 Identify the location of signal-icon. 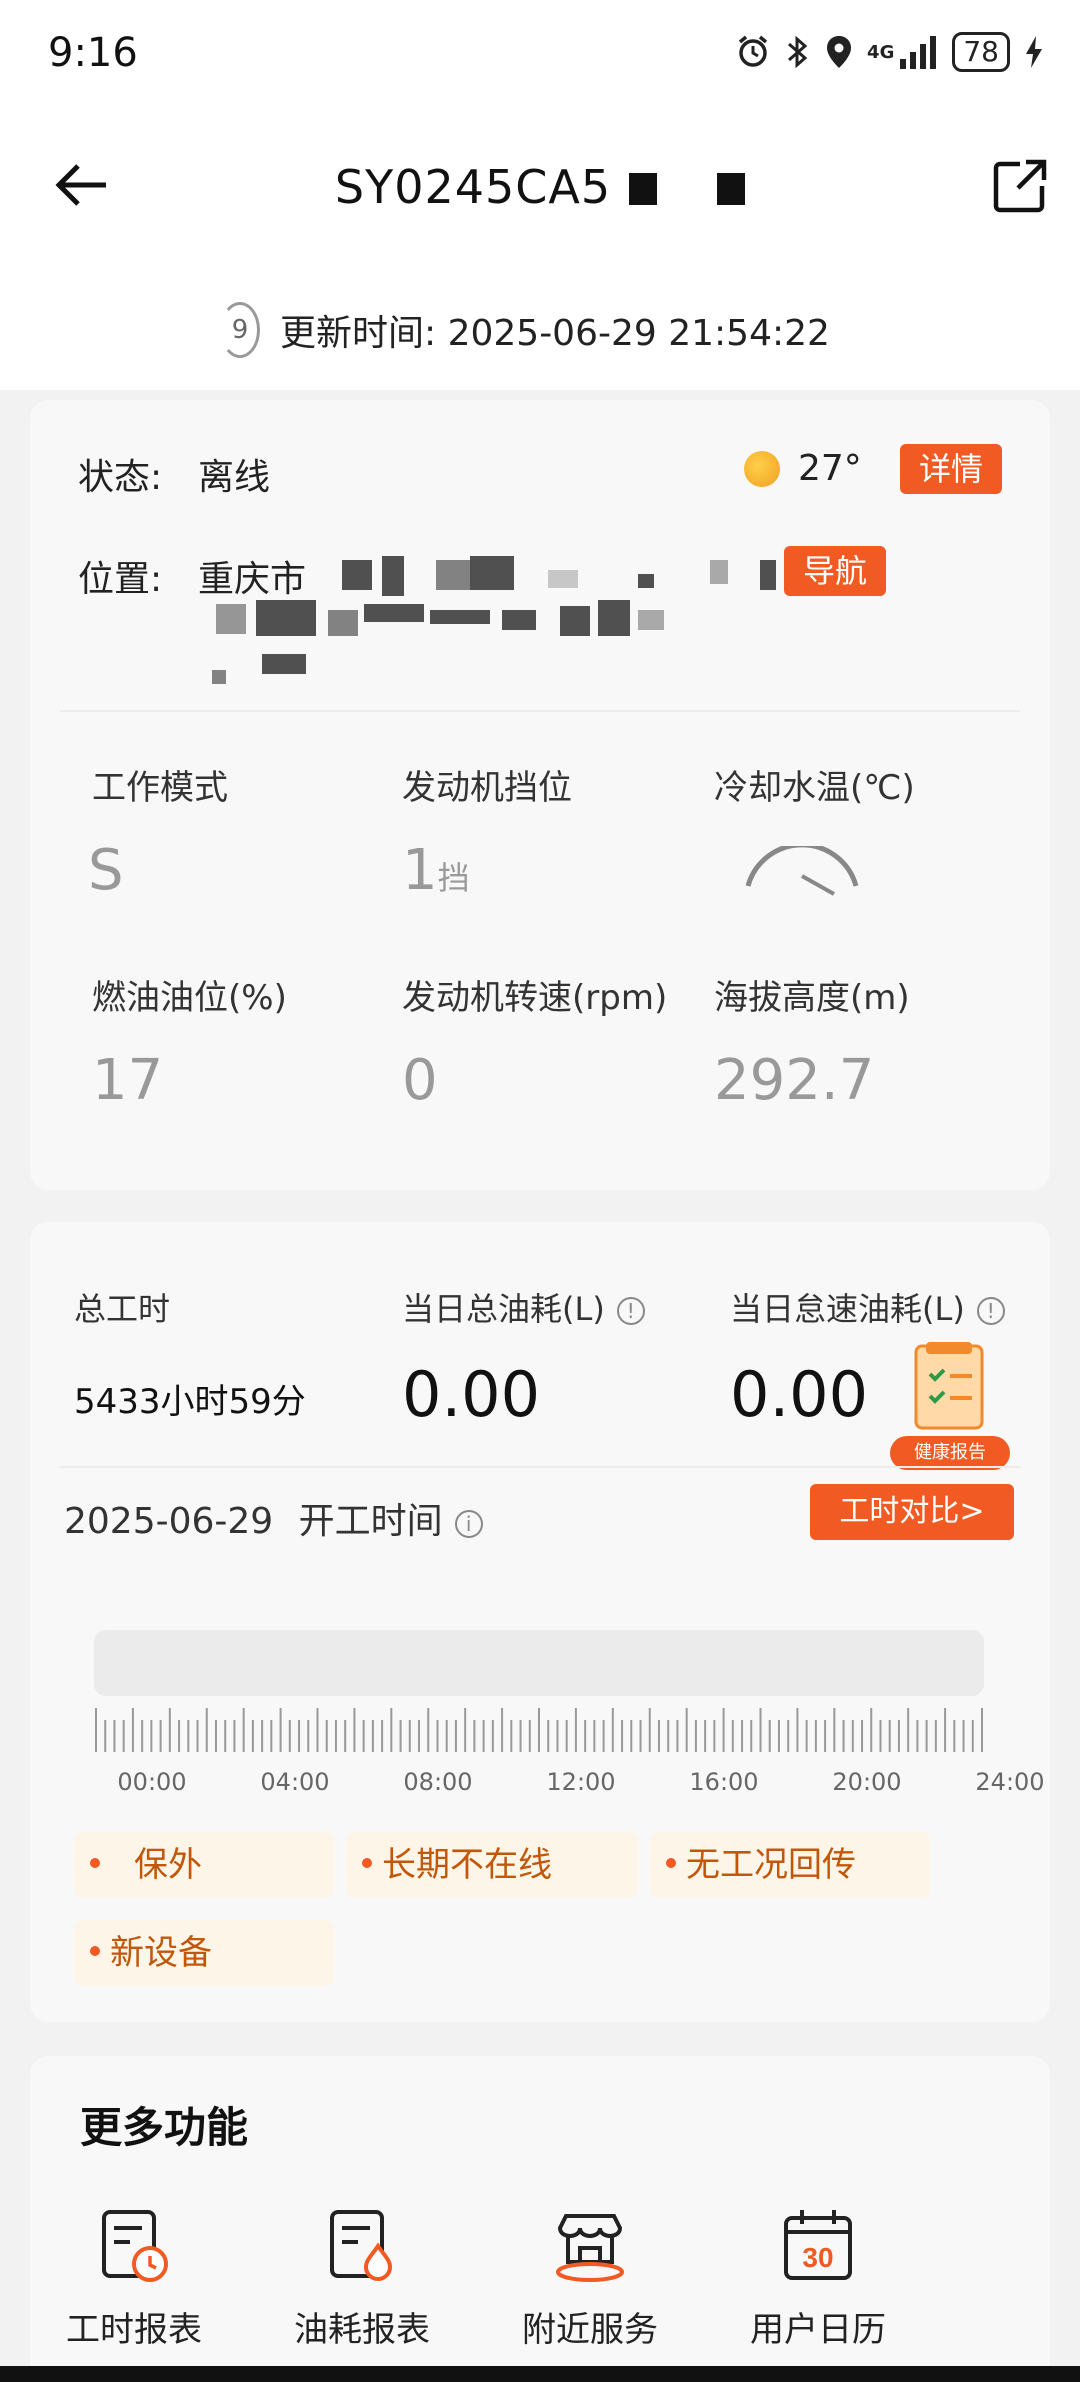
(918, 52).